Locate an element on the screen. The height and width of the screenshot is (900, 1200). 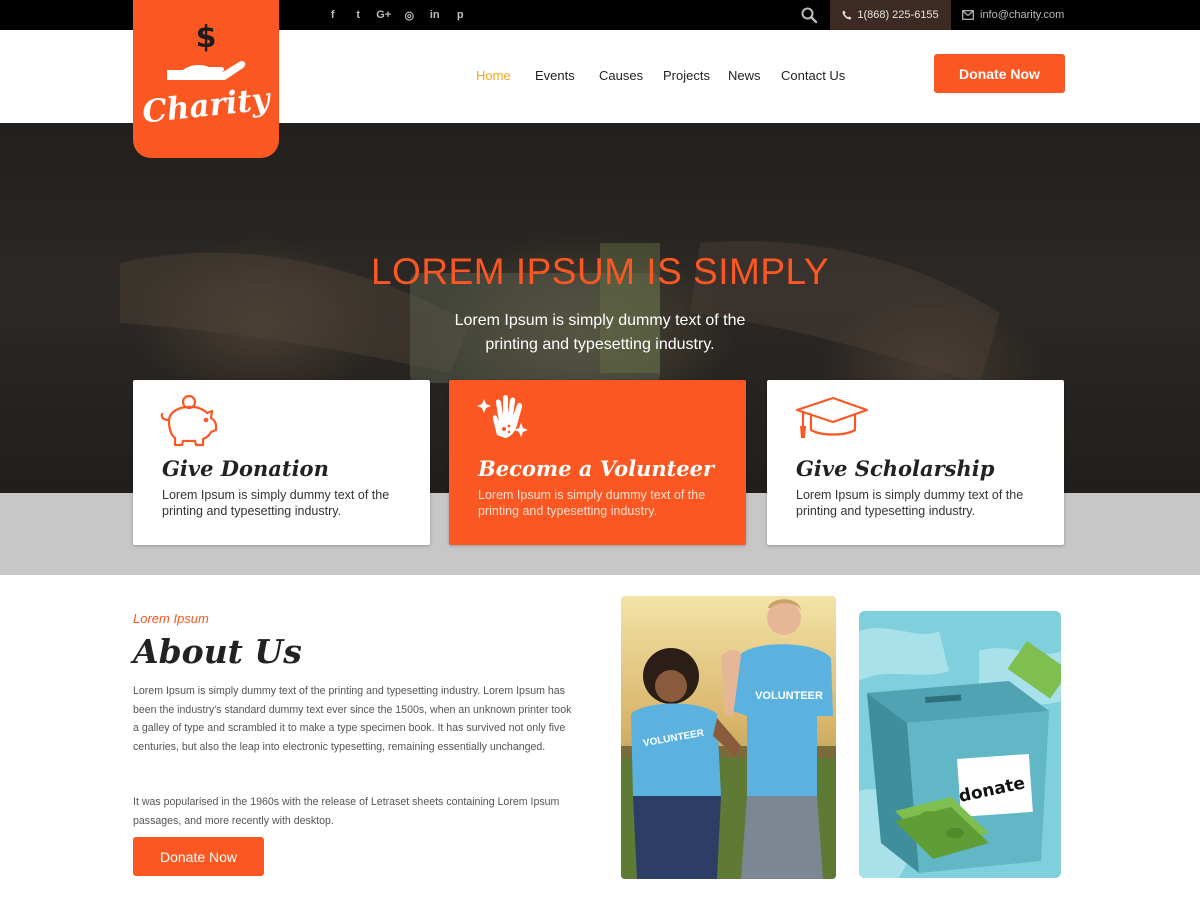
phone-info: 1(868) 225-6155 is located at coordinates (890, 15).